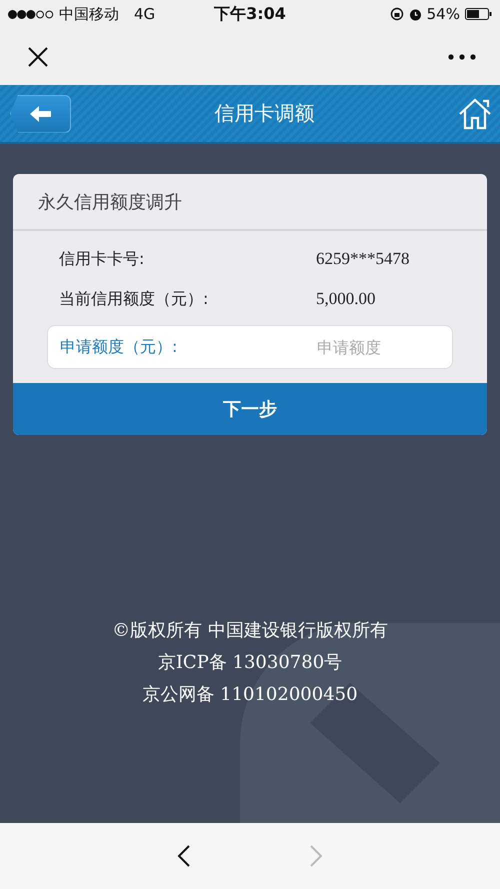  I want to click on field-value: 6259***5478, so click(363, 259).